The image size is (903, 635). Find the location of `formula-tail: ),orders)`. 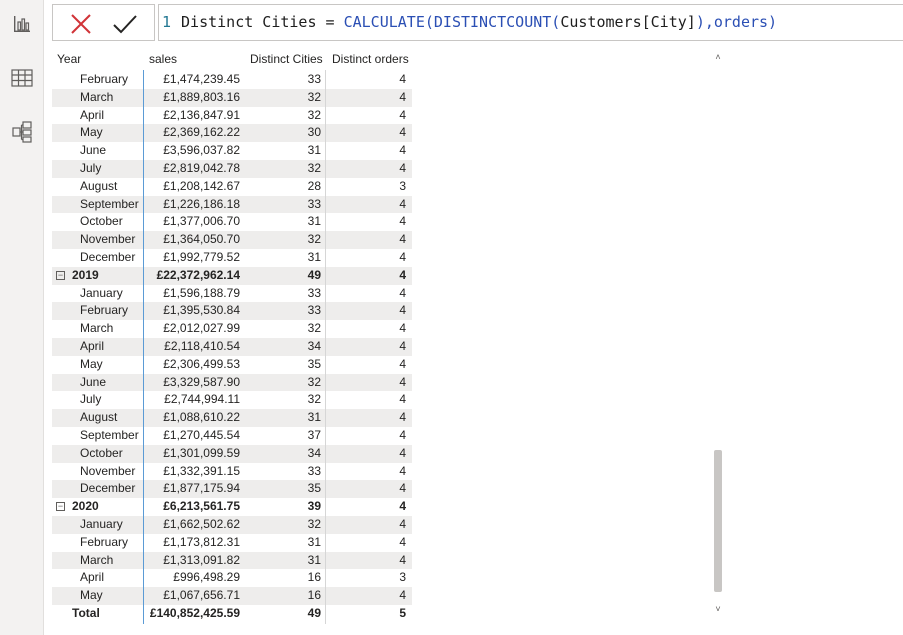

formula-tail: ),orders) is located at coordinates (736, 22).